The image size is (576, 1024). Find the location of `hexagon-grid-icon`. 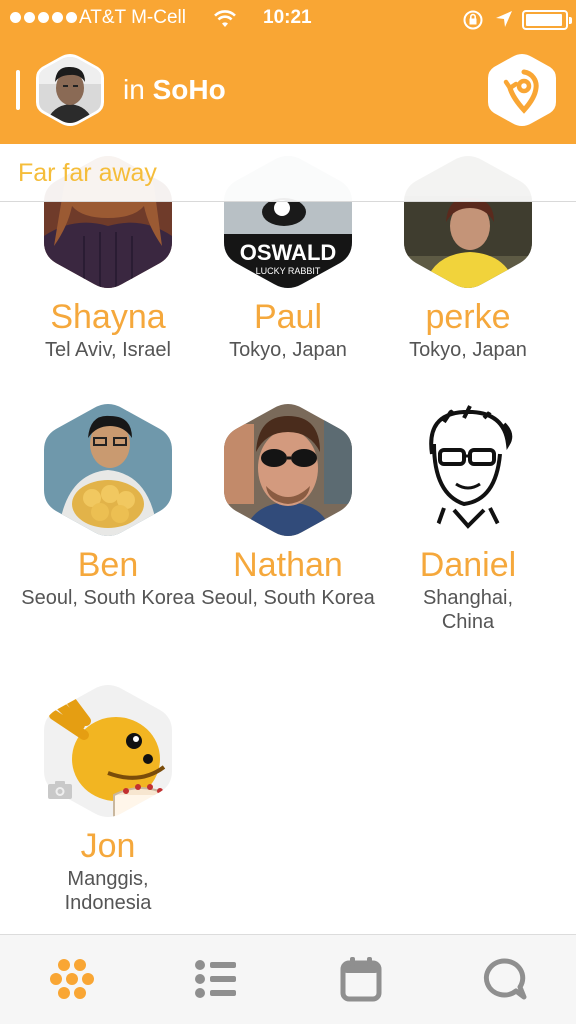

hexagon-grid-icon is located at coordinates (72, 979).